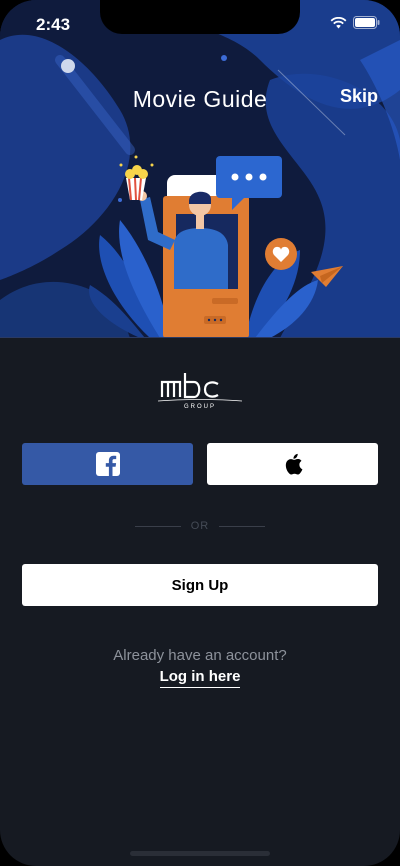 The width and height of the screenshot is (400, 866). What do you see at coordinates (157, 526) in the screenshot?
I see `or-divider-line-left` at bounding box center [157, 526].